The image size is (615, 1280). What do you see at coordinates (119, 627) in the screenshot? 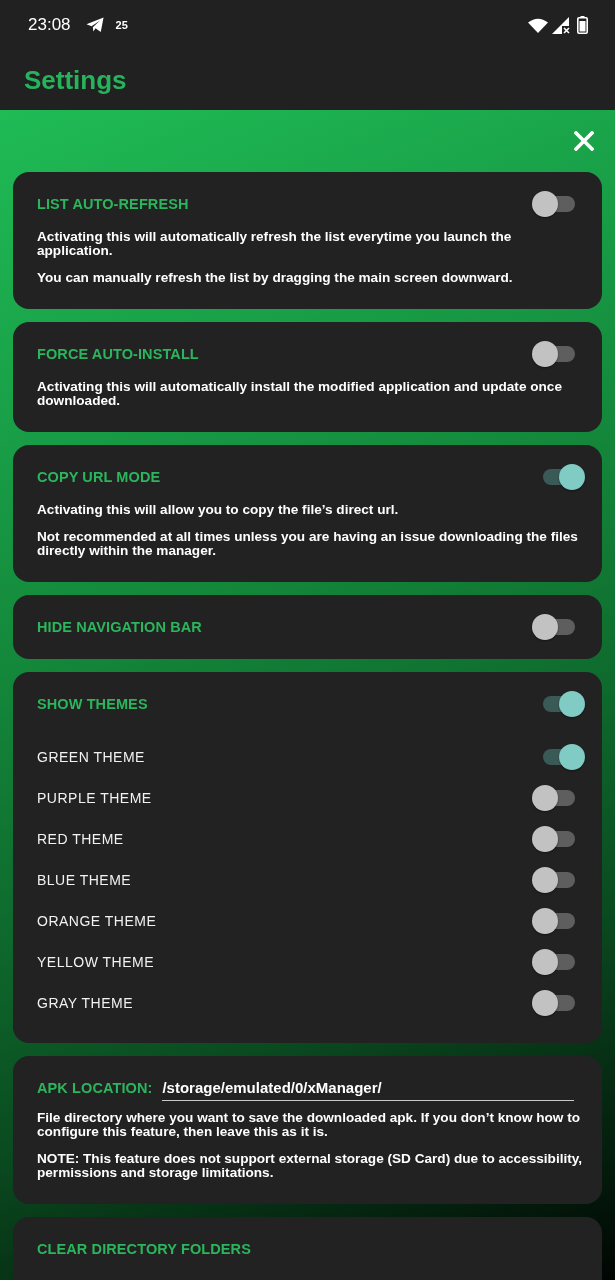
I see `setting-title: HIDE NAVIGATION BAR` at bounding box center [119, 627].